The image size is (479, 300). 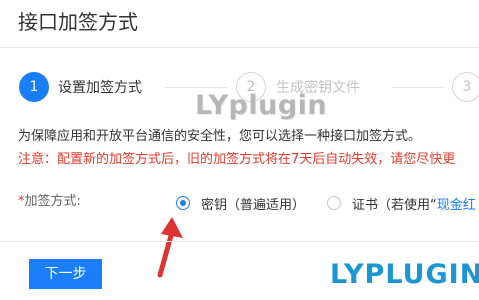 I want to click on cash-red-packet-link: 现金红, so click(x=456, y=203).